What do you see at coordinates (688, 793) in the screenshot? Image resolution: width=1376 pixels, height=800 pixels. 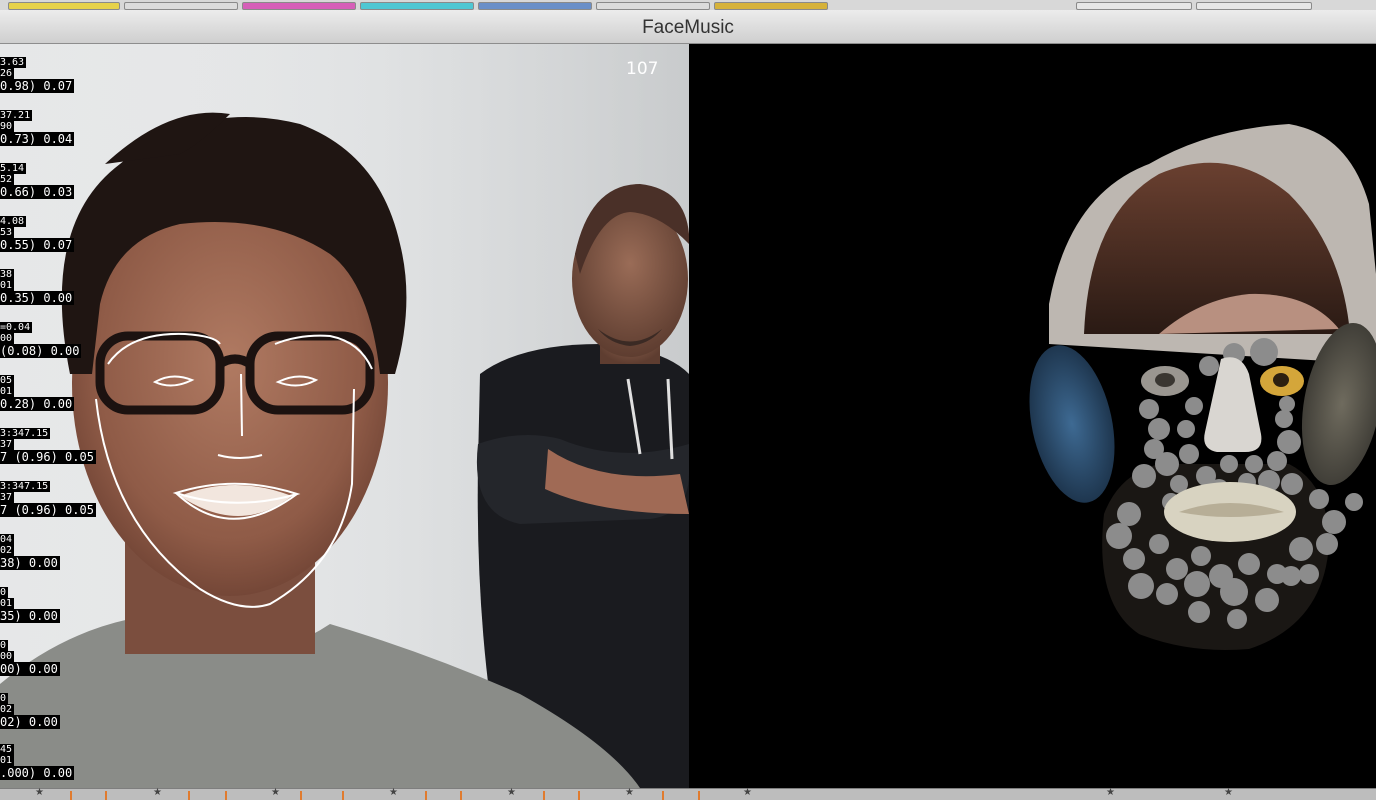 I see `background-app-timeline: ★ ★ ★ ★ ★ ★ ★ ★ ★` at bounding box center [688, 793].